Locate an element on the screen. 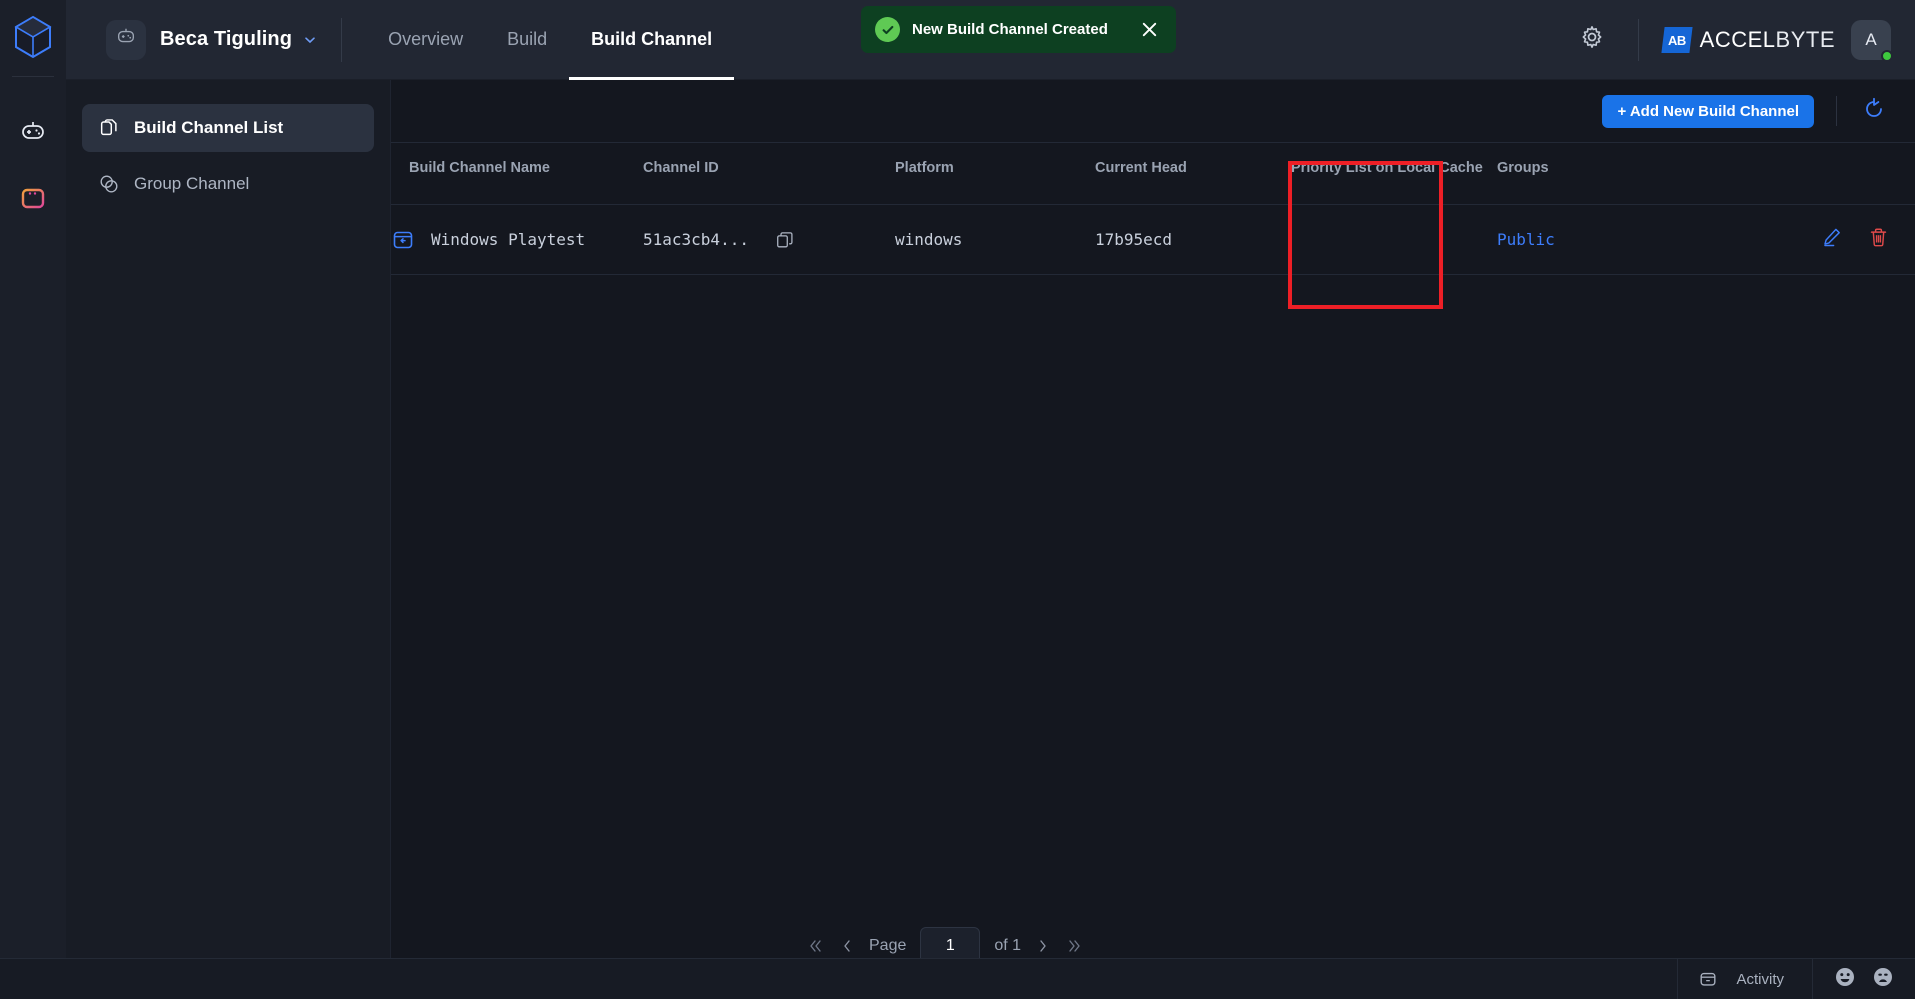 The image size is (1915, 999). cell-priority-list is located at coordinates (1394, 239).